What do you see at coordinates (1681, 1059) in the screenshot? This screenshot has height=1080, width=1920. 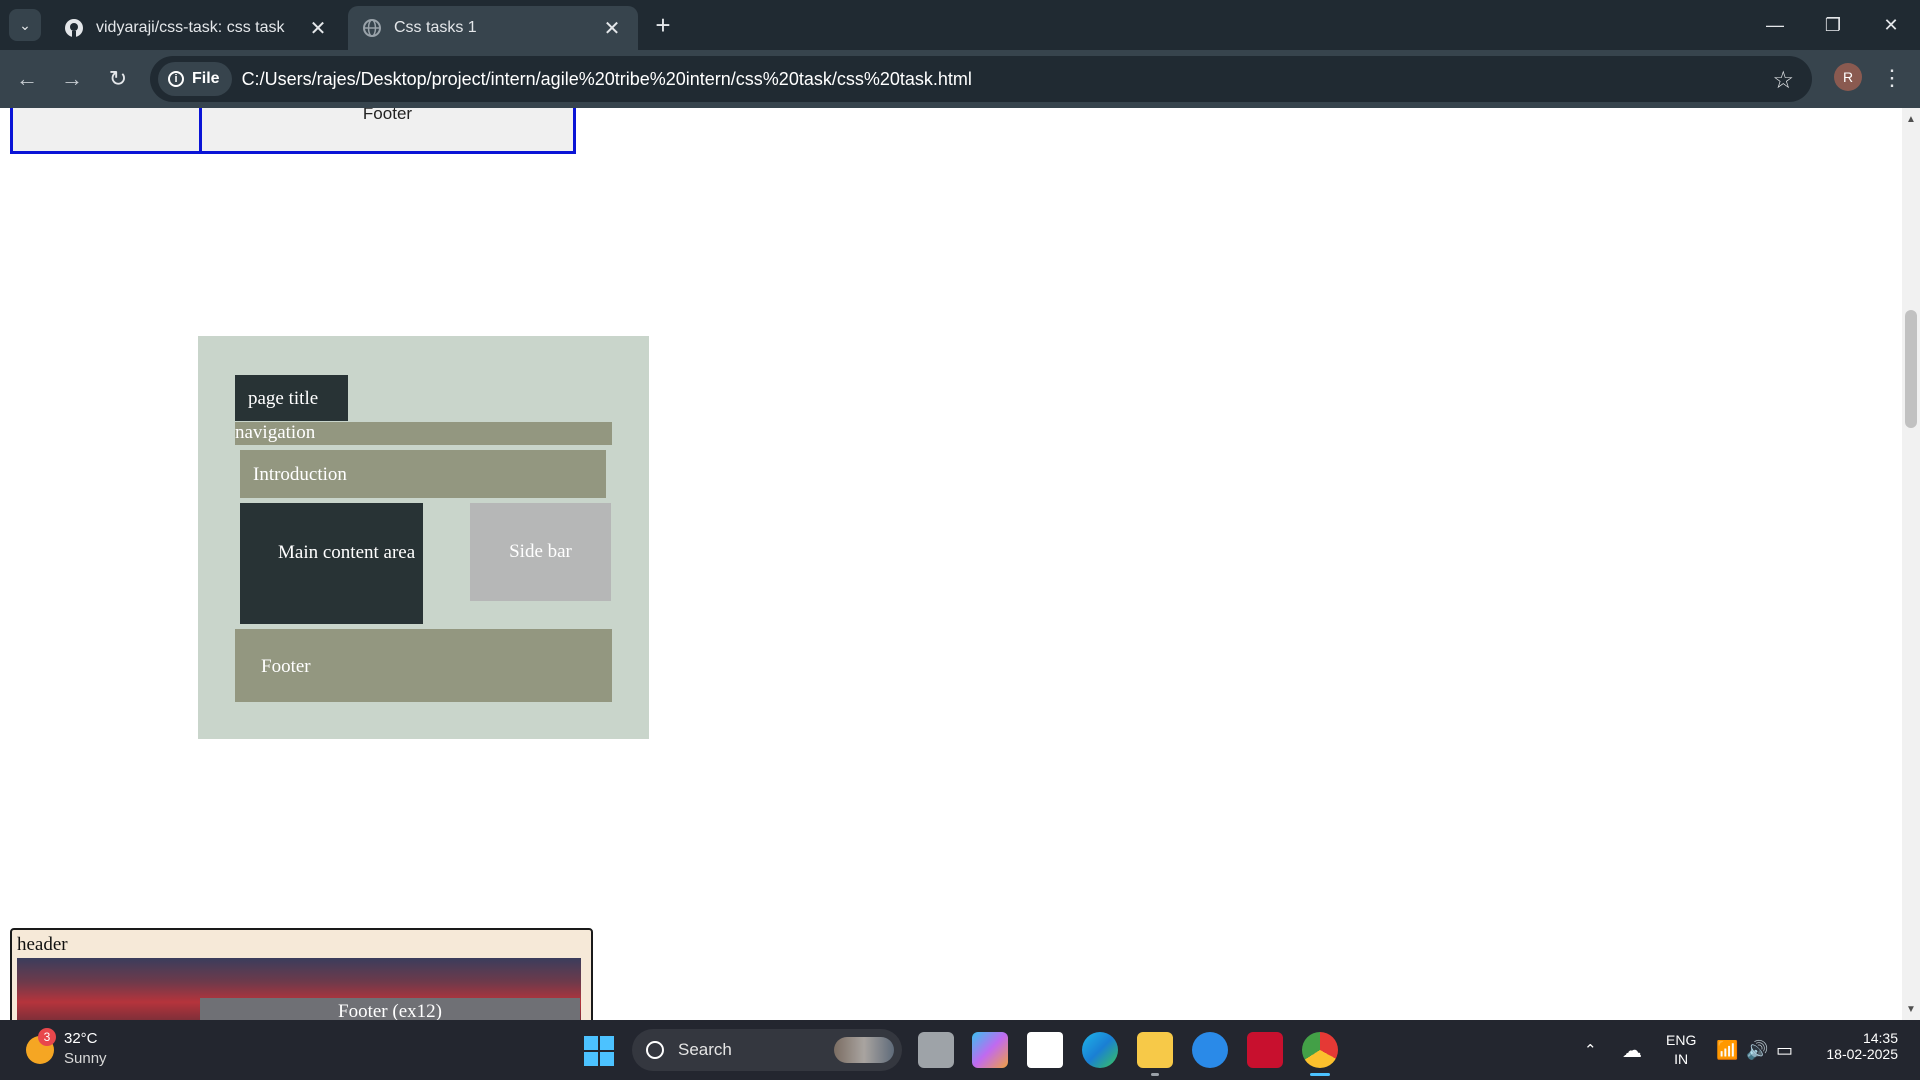 I see `region-code: IN` at bounding box center [1681, 1059].